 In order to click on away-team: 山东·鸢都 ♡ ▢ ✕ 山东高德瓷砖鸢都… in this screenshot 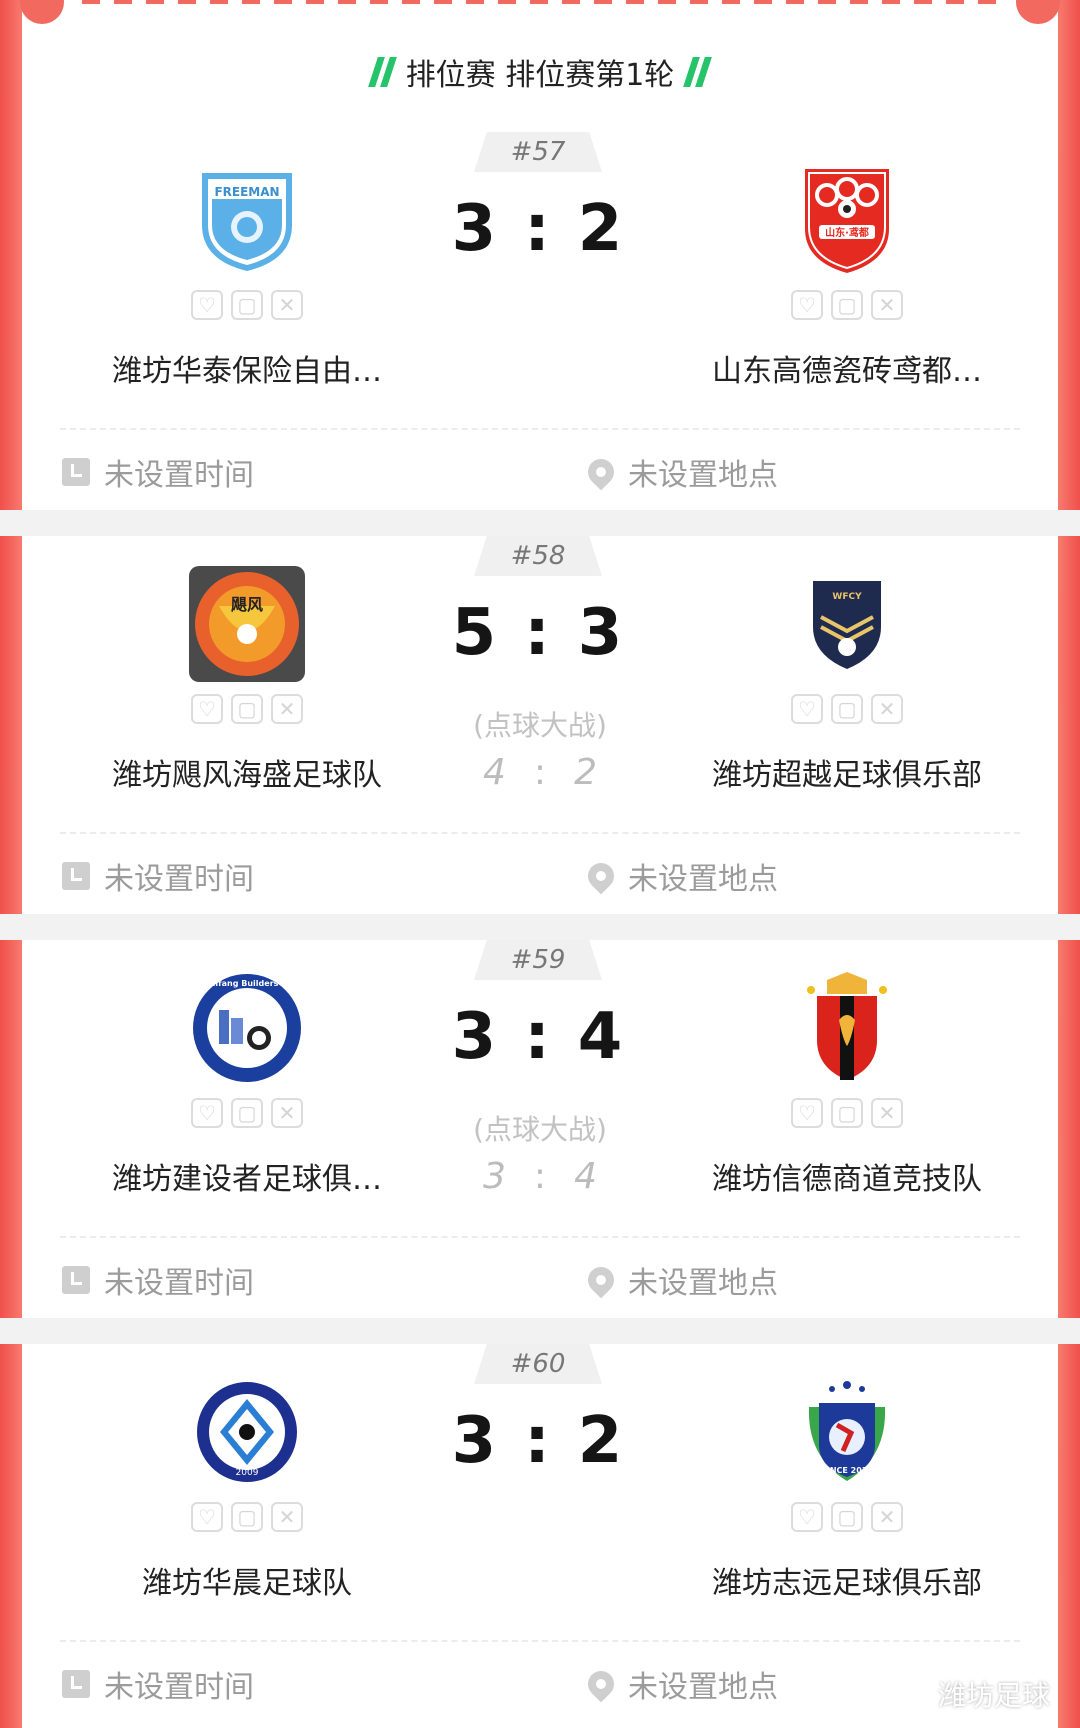, I will do `click(847, 276)`.